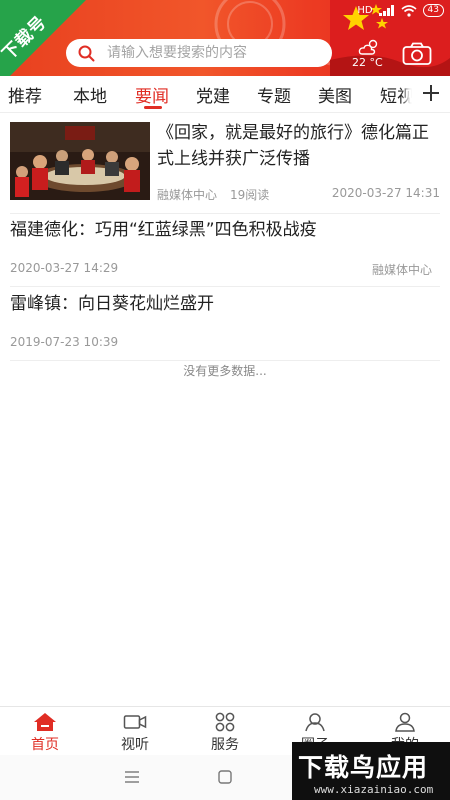 The image size is (450, 800). What do you see at coordinates (409, 10) in the screenshot?
I see `wifi-icon` at bounding box center [409, 10].